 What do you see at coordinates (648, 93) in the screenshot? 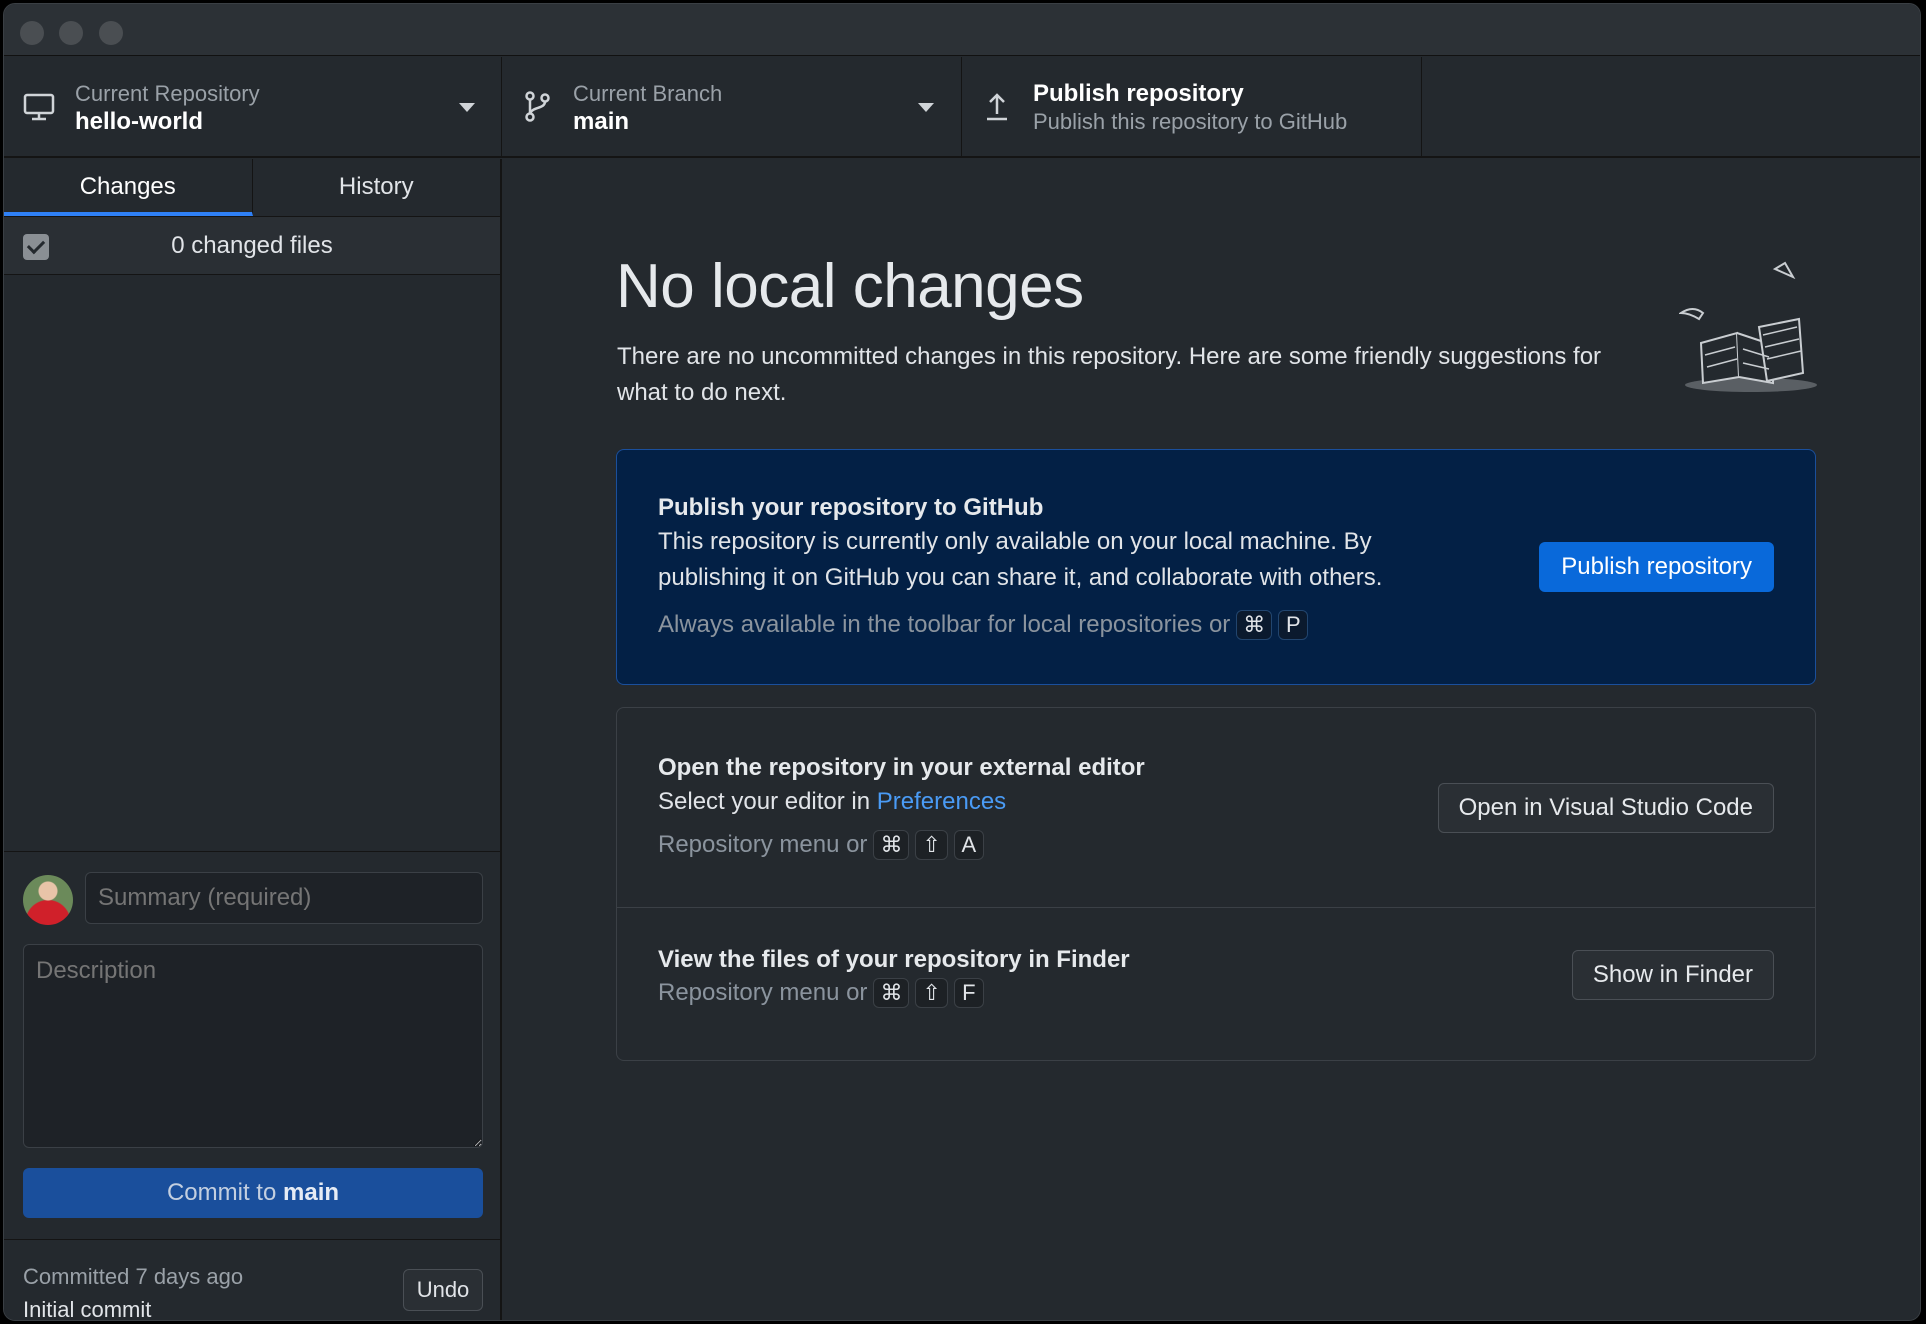
I see `branch-label: Current Branch` at bounding box center [648, 93].